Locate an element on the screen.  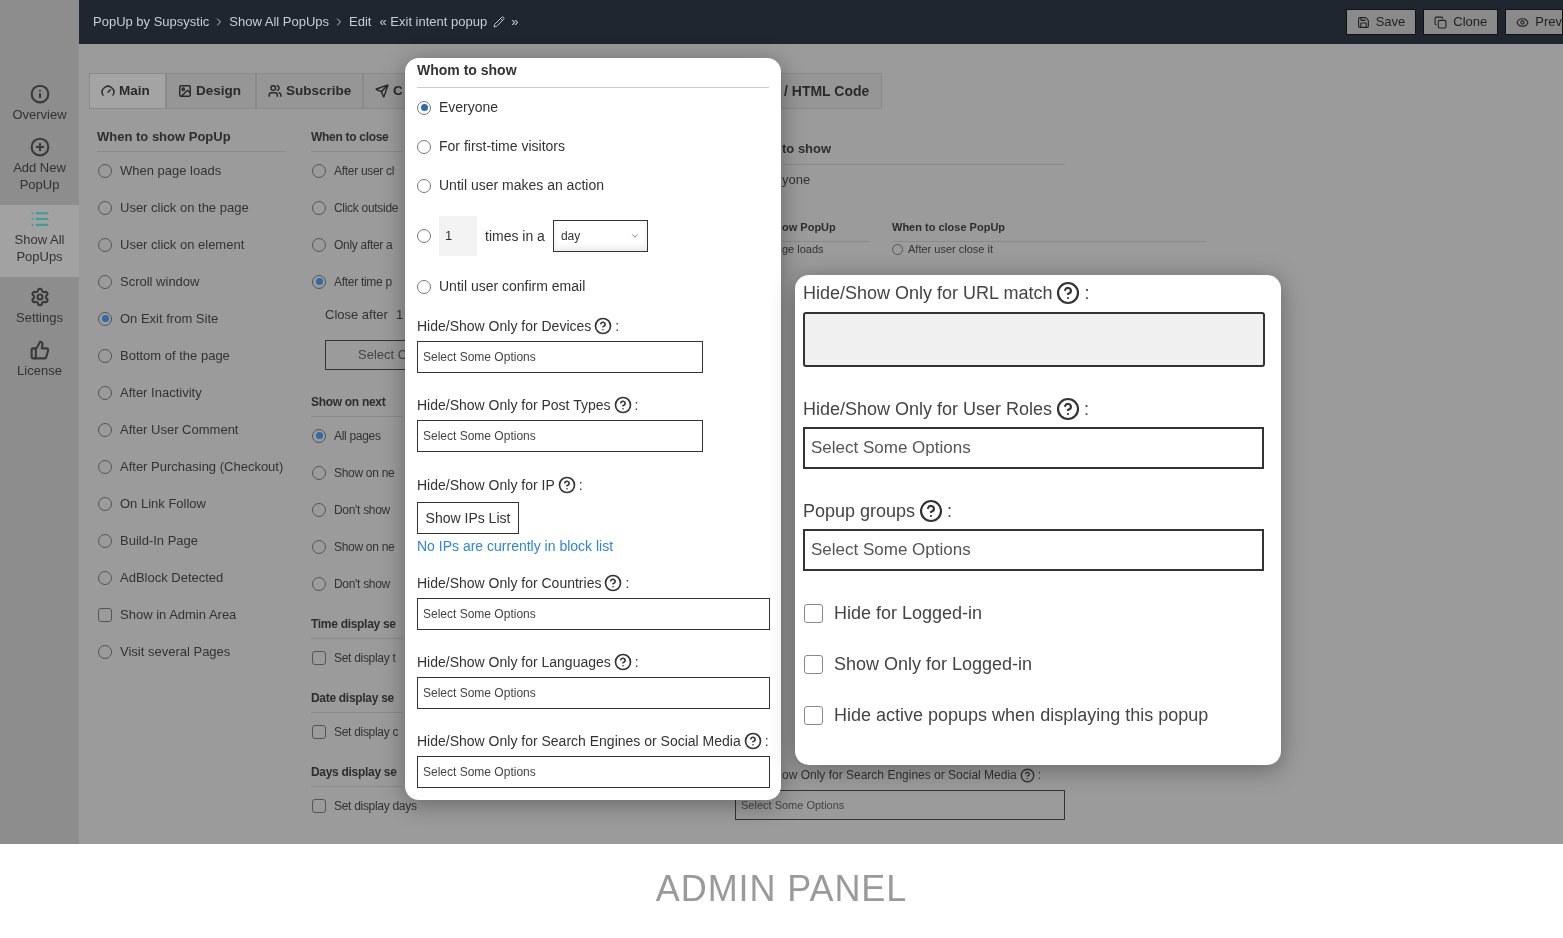
caption: ADMIN PANEL is located at coordinates (781, 889).